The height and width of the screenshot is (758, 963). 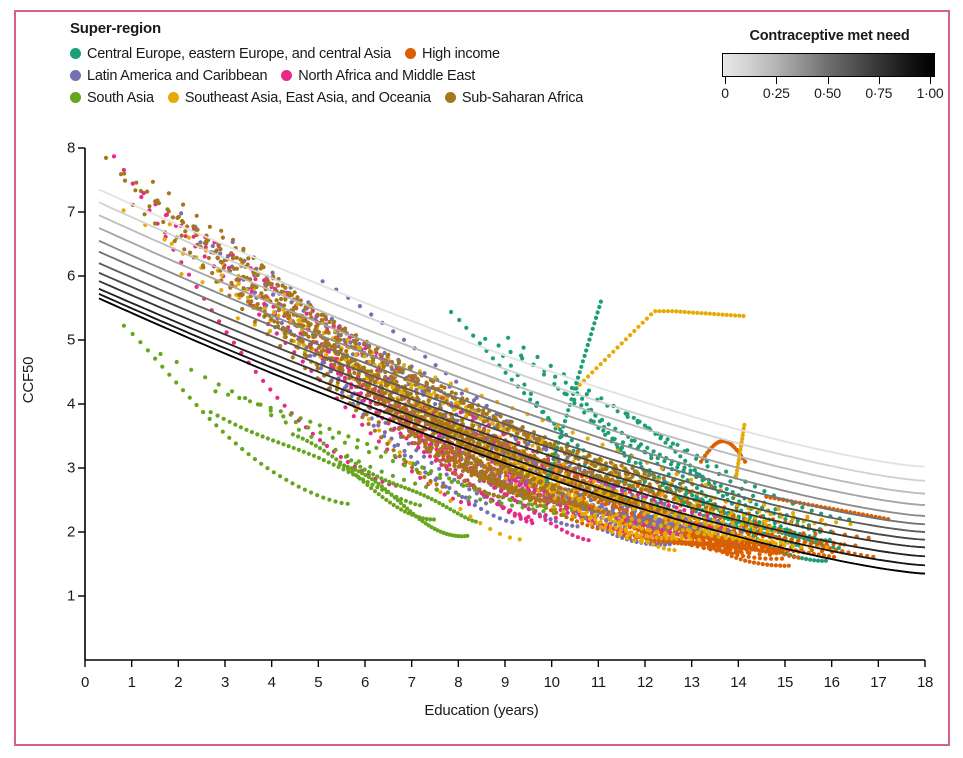 What do you see at coordinates (120, 97) in the screenshot?
I see `legend-item-label: South Asia` at bounding box center [120, 97].